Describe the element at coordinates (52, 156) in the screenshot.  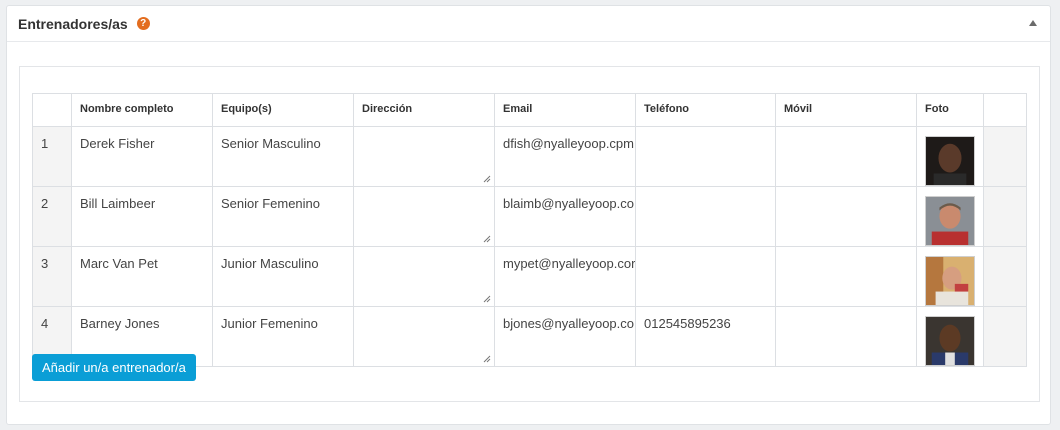
I see `row-number: 1` at that location.